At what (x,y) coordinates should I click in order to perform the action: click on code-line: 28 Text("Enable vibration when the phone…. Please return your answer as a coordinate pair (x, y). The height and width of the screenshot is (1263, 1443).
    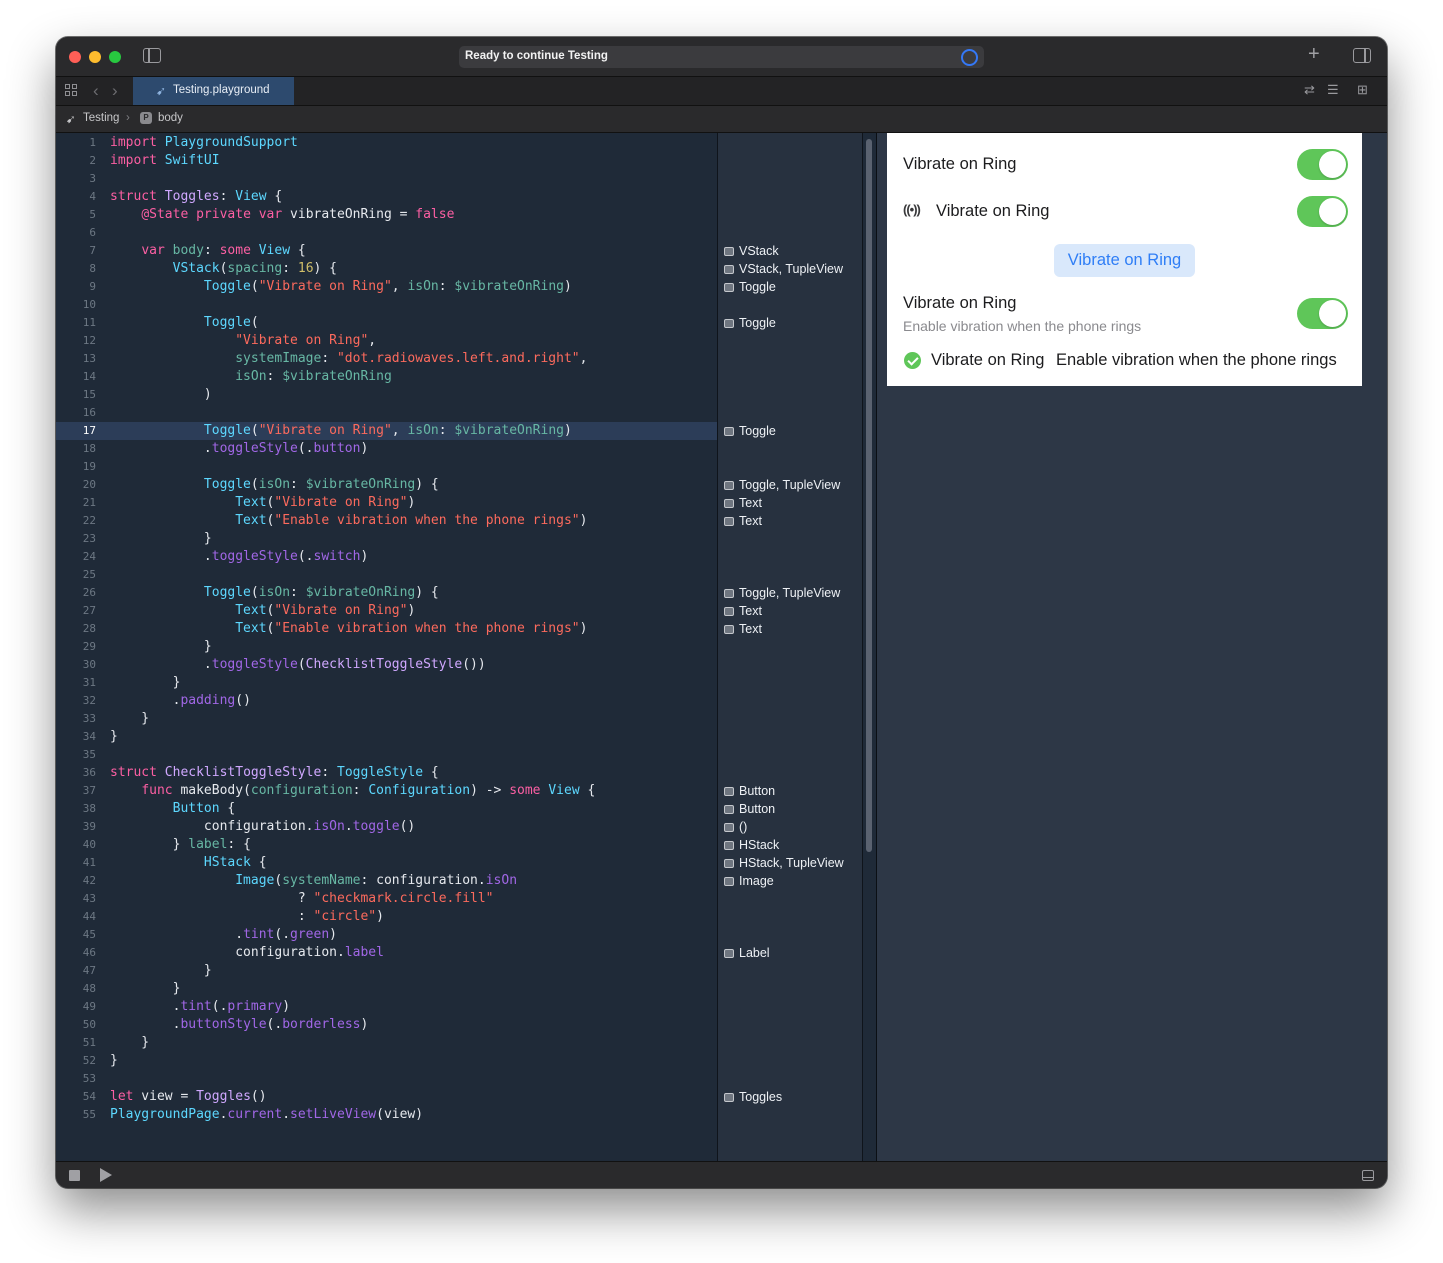
    Looking at the image, I should click on (386, 629).